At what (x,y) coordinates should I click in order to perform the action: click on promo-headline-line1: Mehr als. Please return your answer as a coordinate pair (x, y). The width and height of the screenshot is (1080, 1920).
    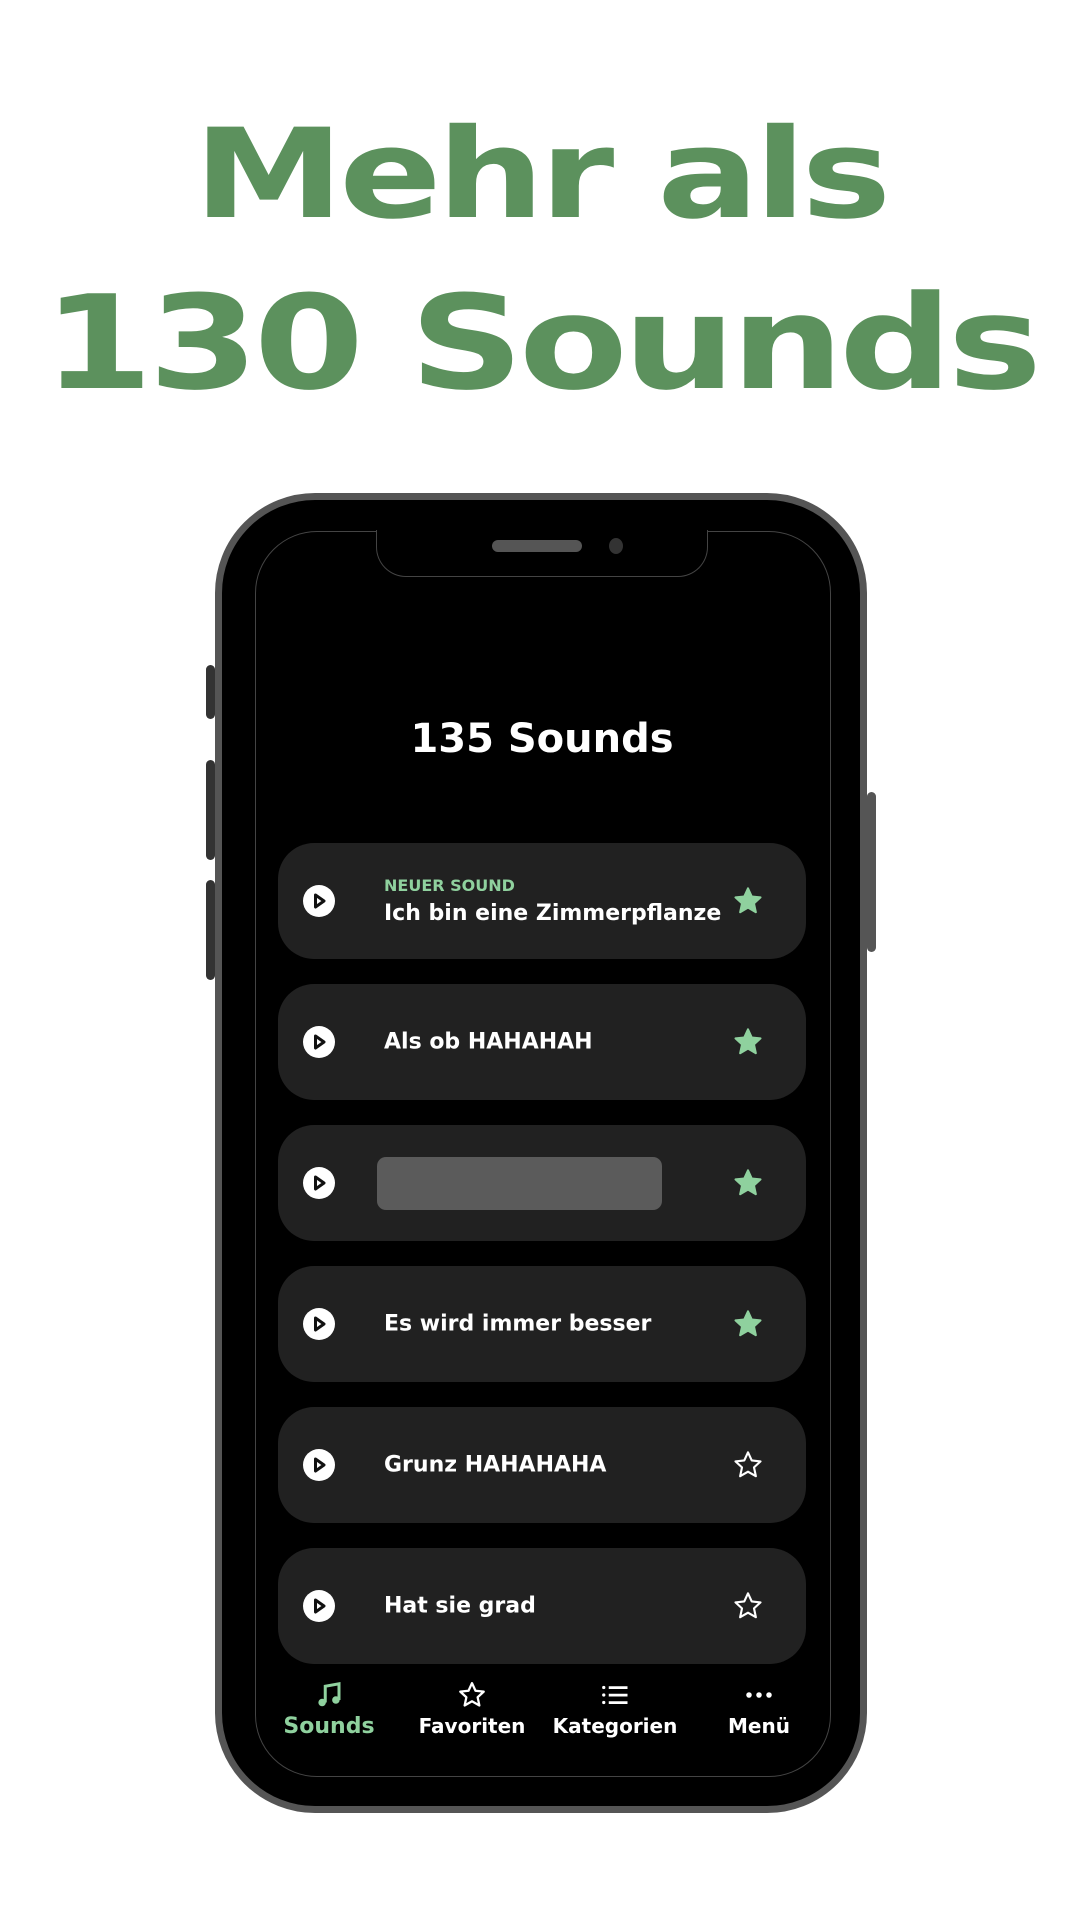
    Looking at the image, I should click on (542, 175).